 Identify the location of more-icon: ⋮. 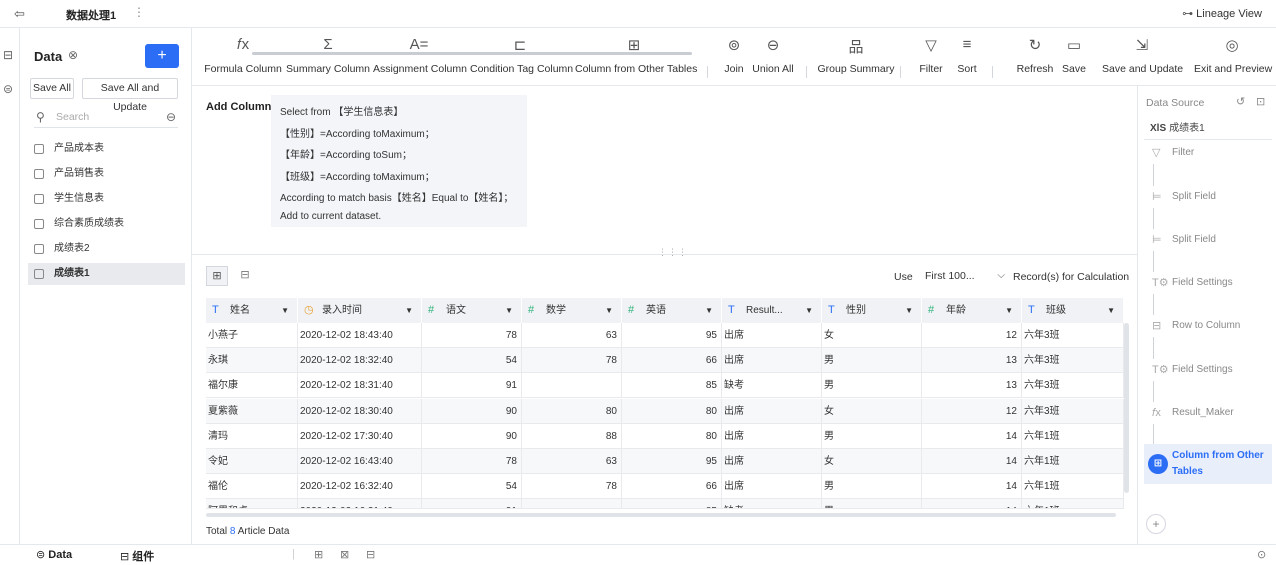
(139, 12).